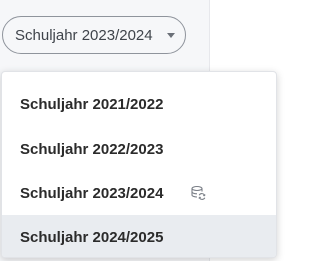 The image size is (320, 261). I want to click on menu-item-label: Schuljahr 2024/2025, so click(92, 237).